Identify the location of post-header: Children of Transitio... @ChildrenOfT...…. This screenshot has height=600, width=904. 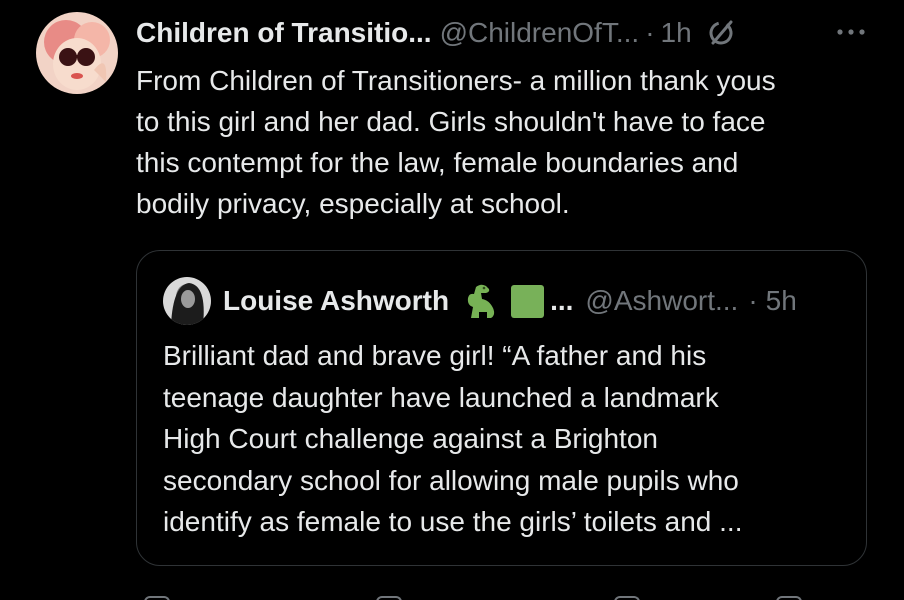
(436, 33).